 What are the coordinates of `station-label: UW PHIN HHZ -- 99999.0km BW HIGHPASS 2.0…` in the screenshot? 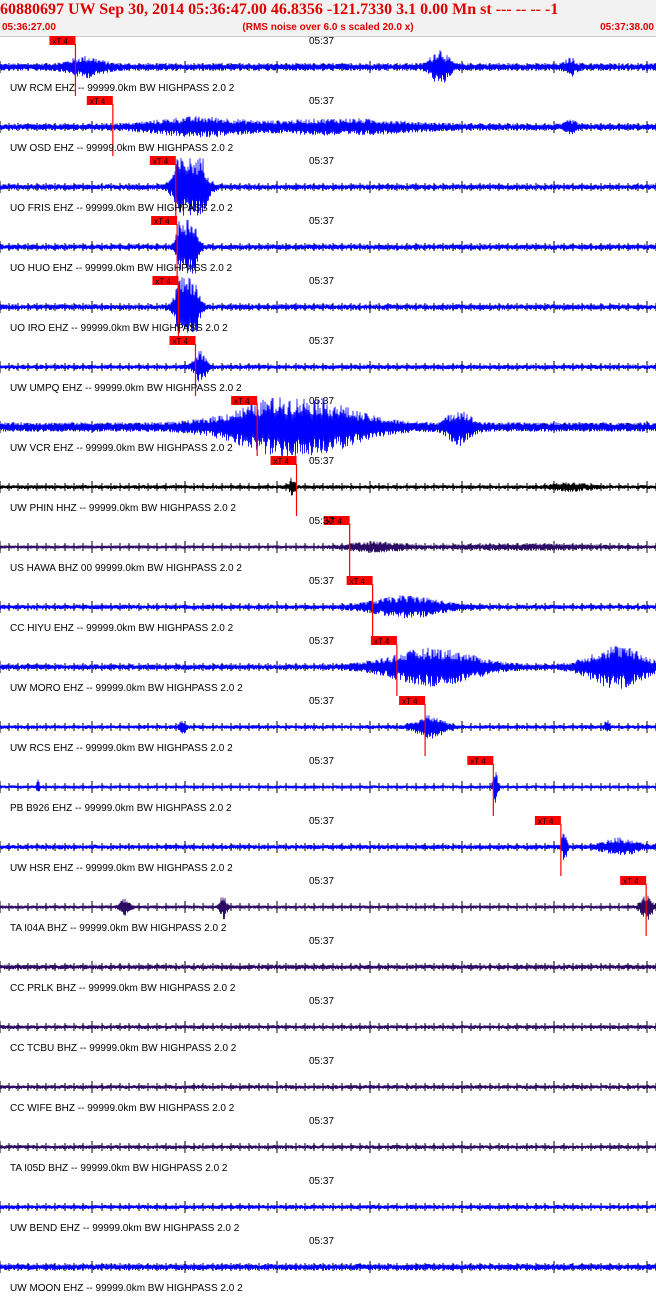 It's located at (123, 508).